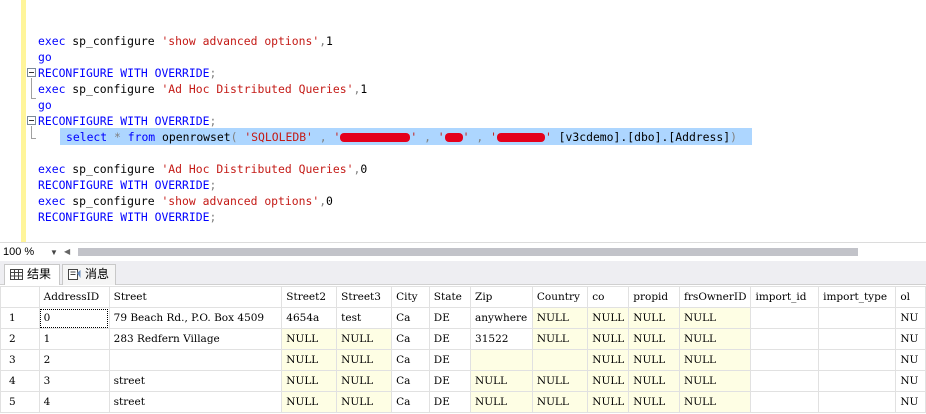 The height and width of the screenshot is (414, 926). Describe the element at coordinates (74, 339) in the screenshot. I see `table-cell: 1` at that location.